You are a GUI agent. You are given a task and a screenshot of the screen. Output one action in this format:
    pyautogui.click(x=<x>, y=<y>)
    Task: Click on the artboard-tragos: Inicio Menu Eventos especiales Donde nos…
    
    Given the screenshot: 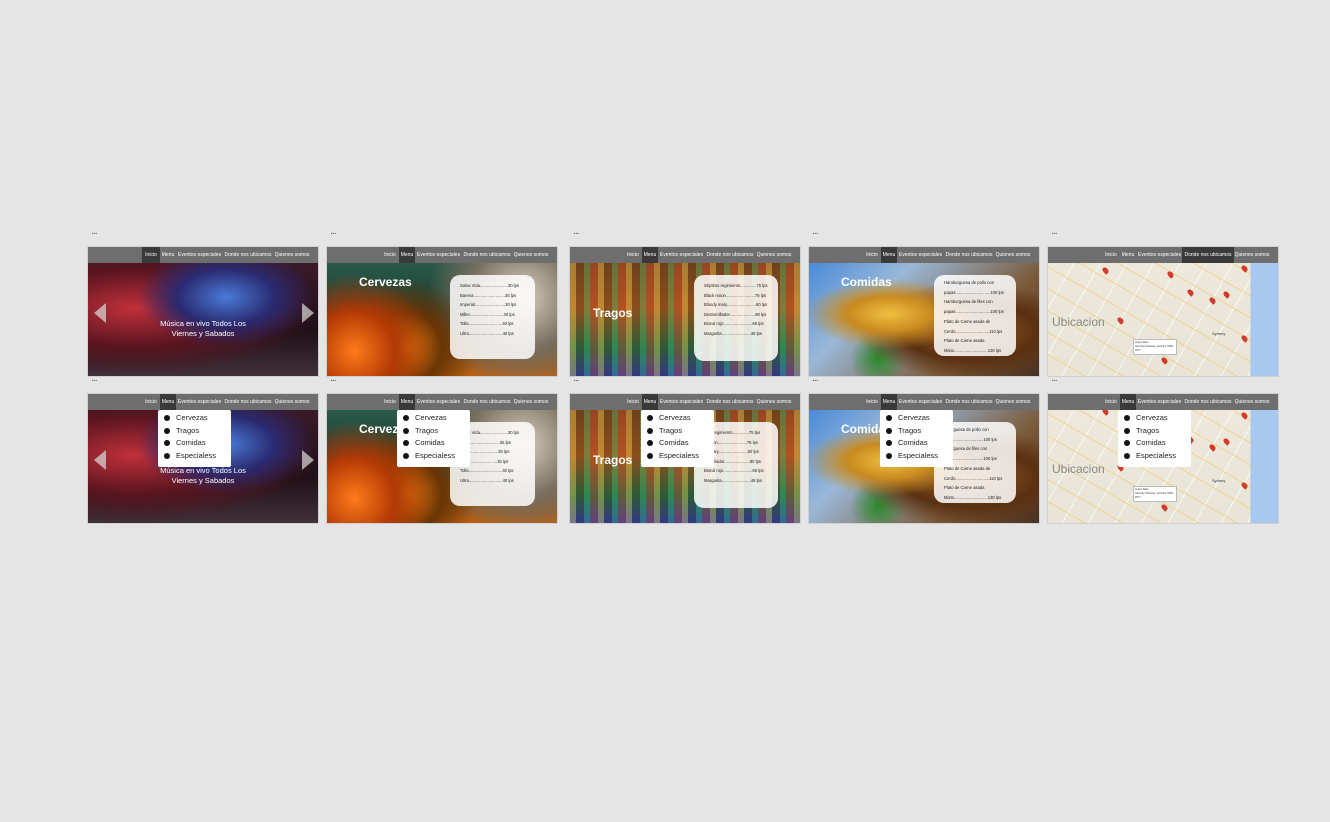 What is the action you would take?
    pyautogui.click(x=685, y=311)
    